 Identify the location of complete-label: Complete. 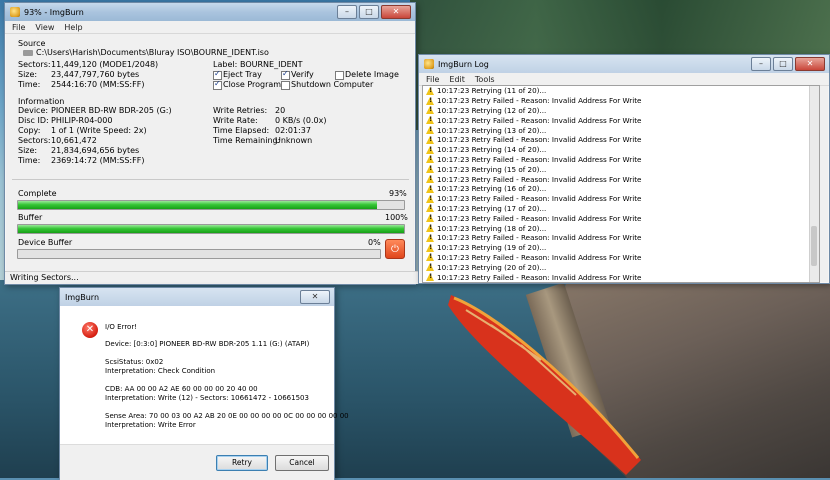
(37, 193).